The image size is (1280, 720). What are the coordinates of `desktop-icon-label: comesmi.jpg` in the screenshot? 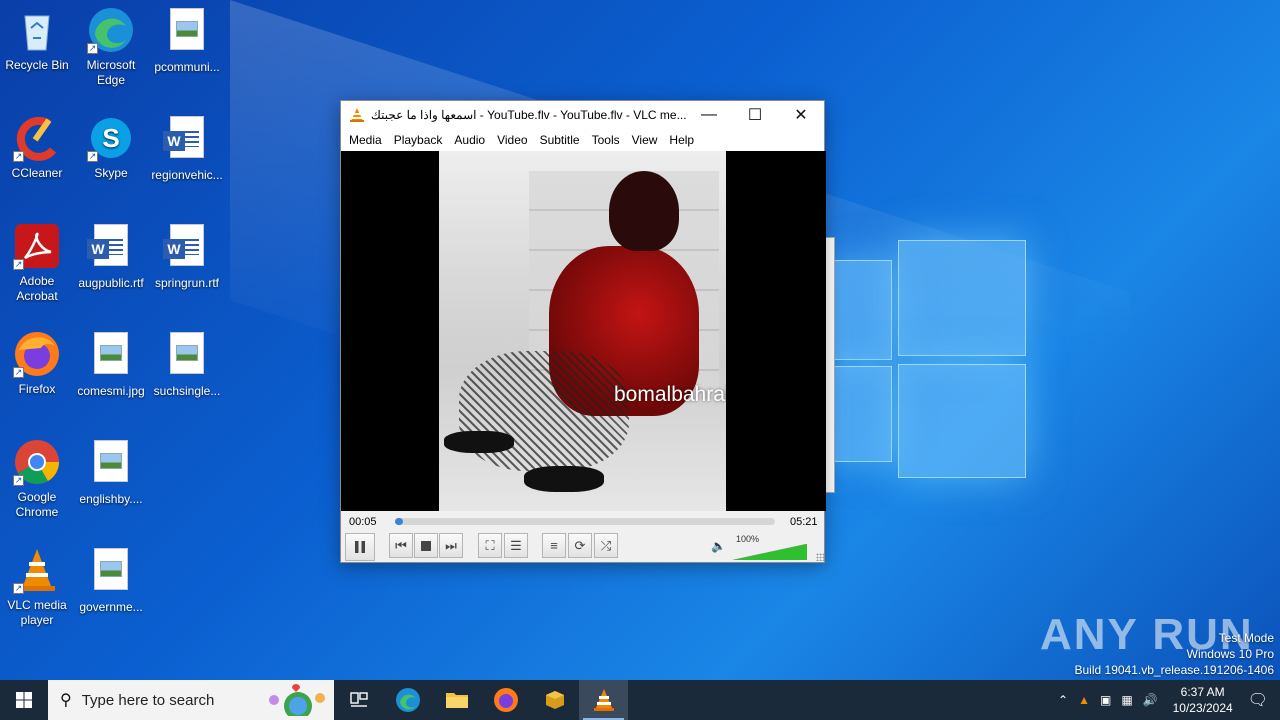 It's located at (111, 391).